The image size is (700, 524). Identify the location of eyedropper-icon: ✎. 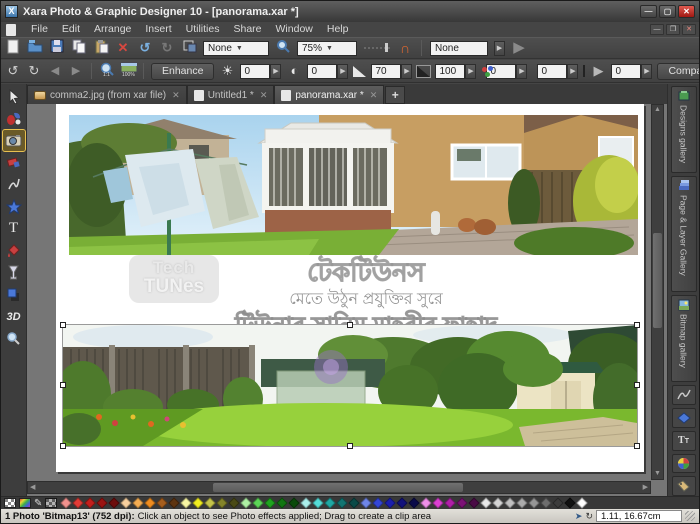
(38, 503).